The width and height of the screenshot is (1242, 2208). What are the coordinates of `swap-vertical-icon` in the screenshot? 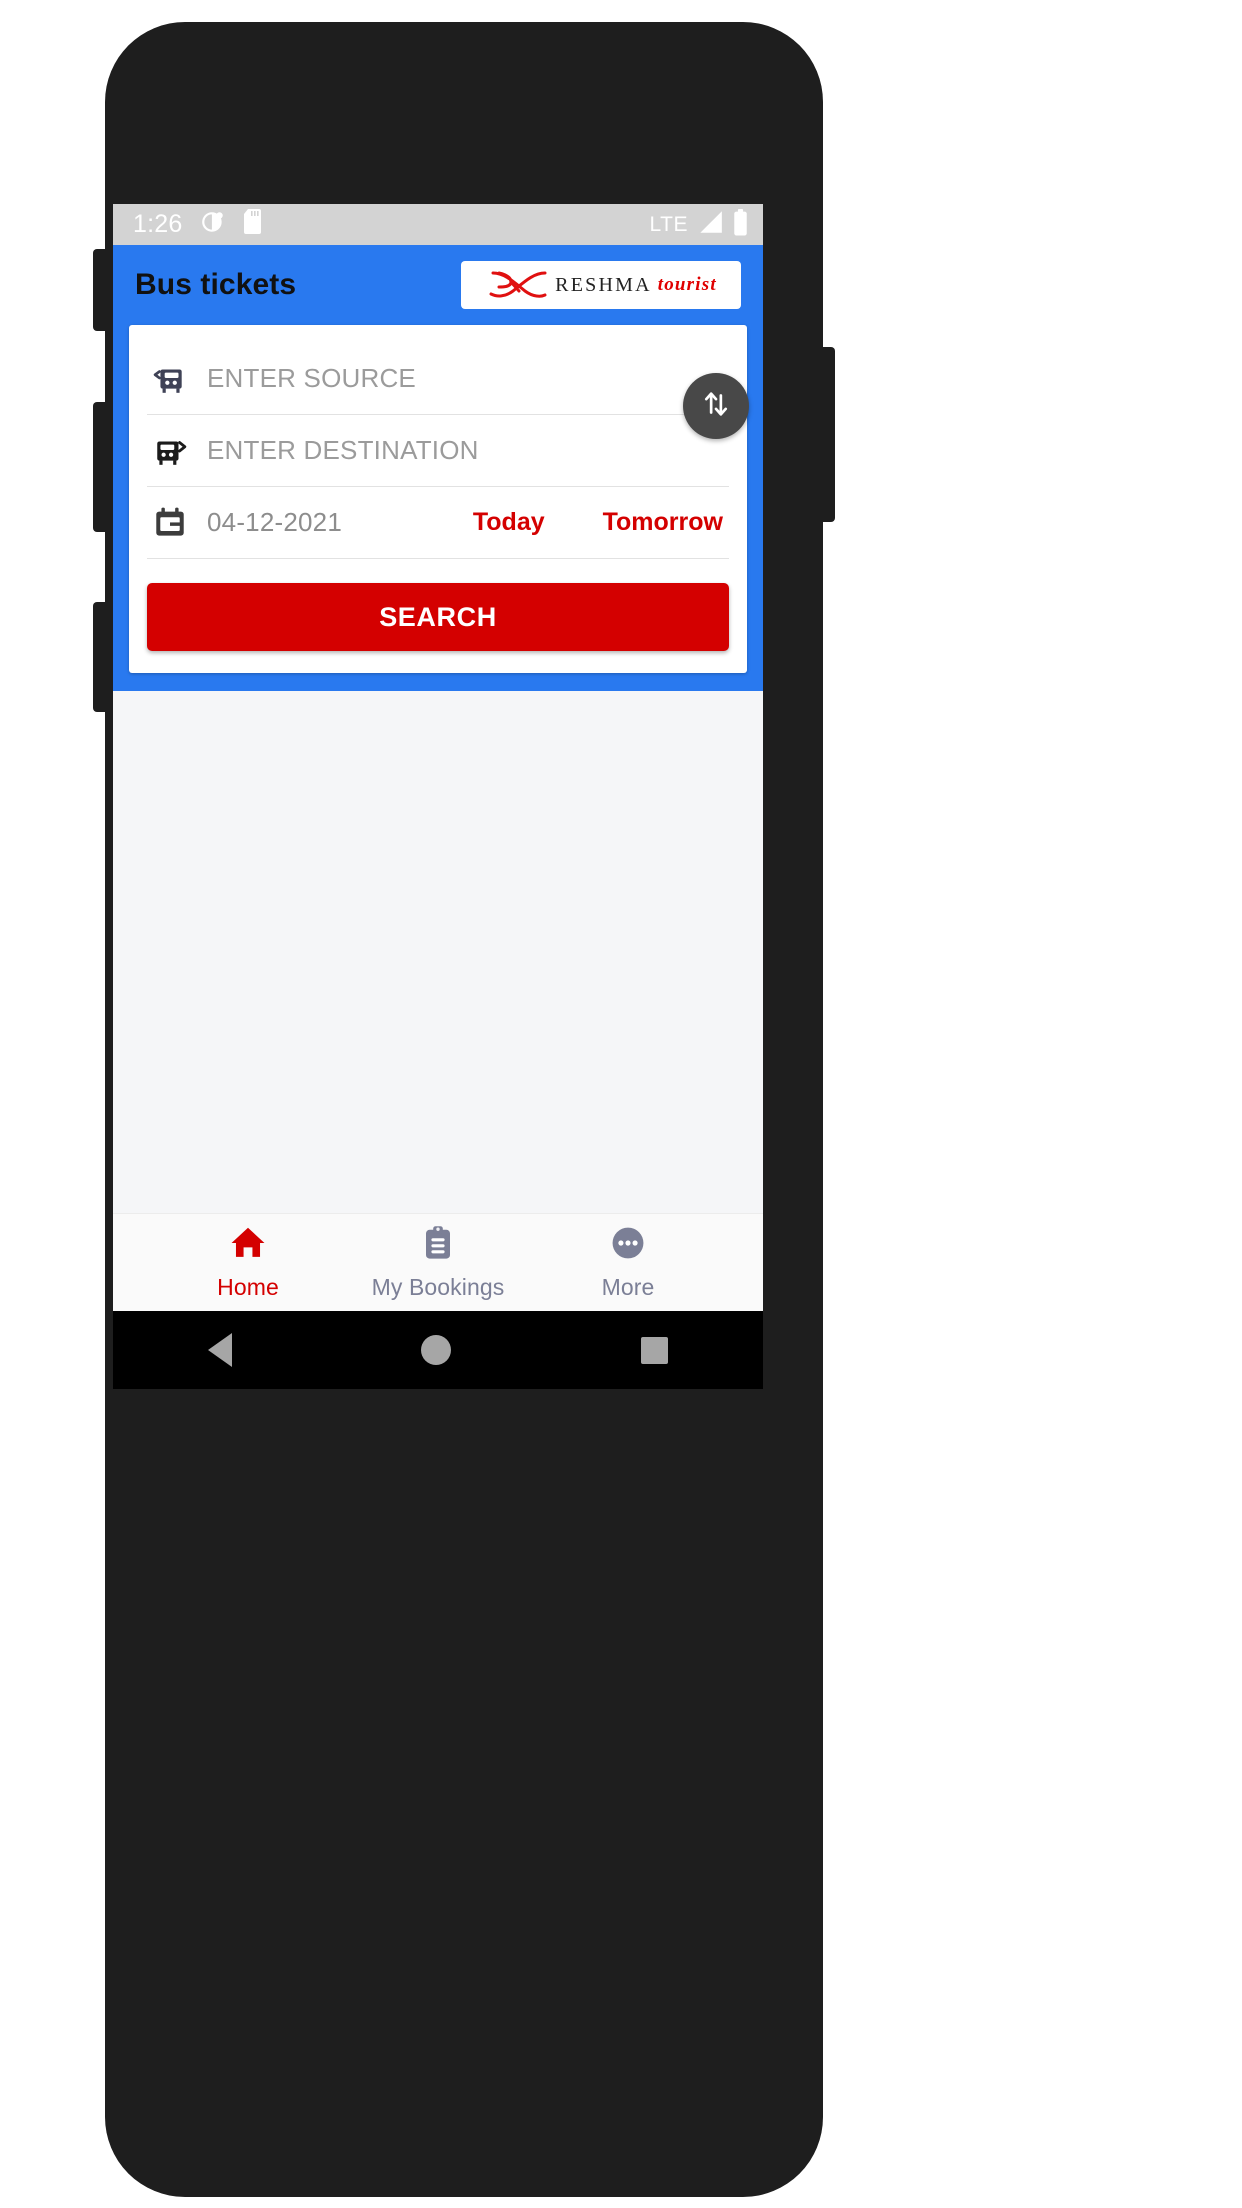 It's located at (716, 406).